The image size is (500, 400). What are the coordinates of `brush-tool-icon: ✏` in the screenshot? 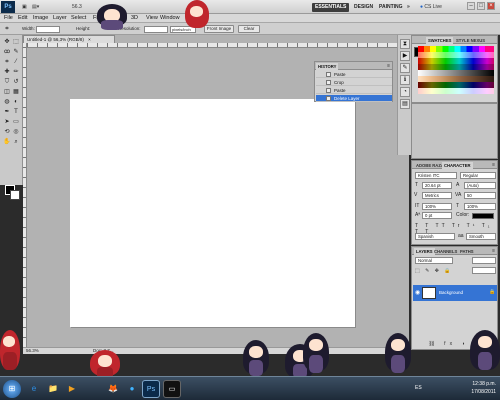 It's located at (16, 72).